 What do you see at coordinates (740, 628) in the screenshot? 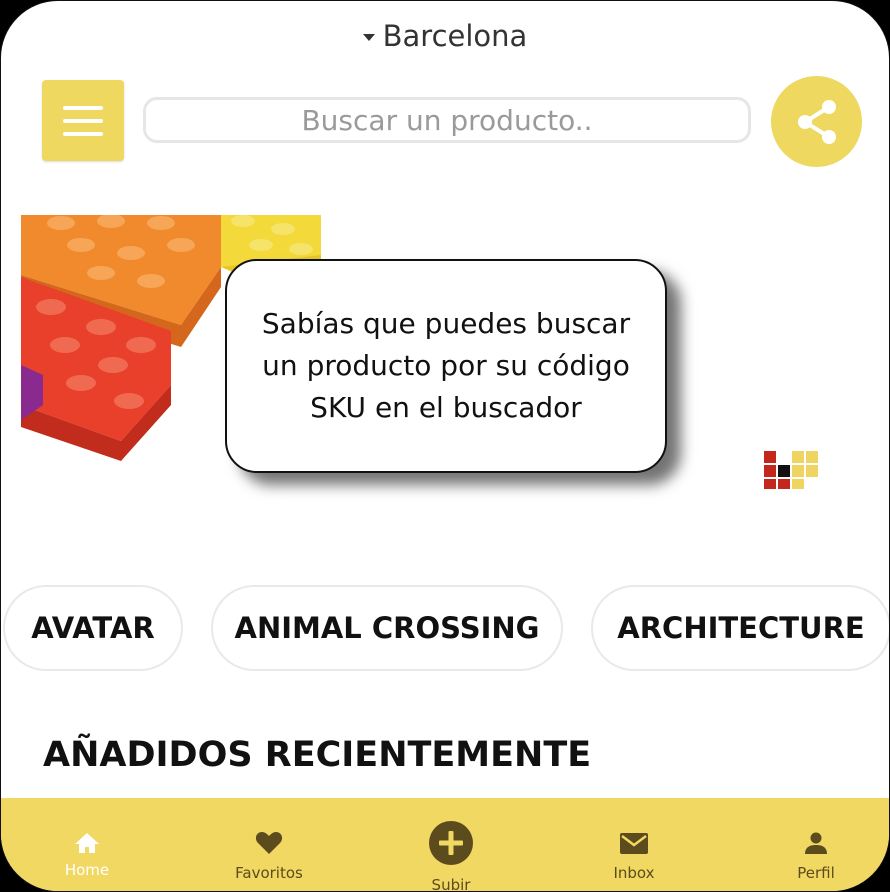
I see `category-chip: ARCHITECTURE` at bounding box center [740, 628].